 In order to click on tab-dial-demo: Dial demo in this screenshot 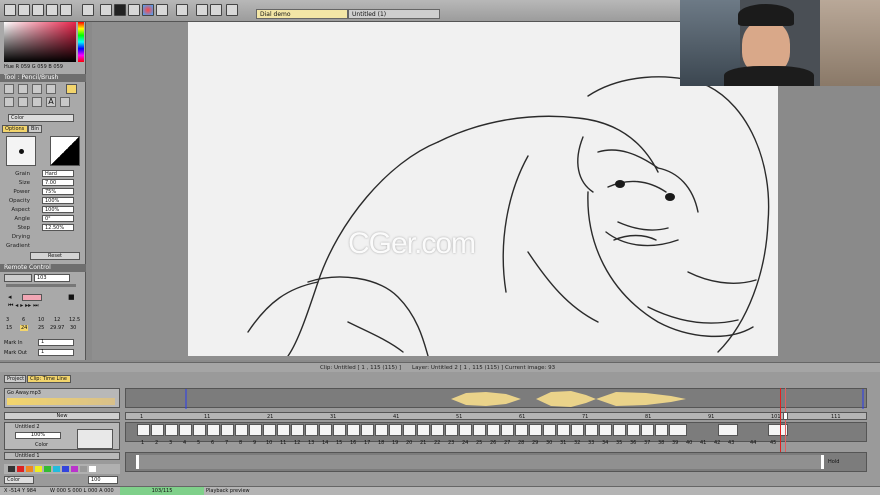, I will do `click(302, 14)`.